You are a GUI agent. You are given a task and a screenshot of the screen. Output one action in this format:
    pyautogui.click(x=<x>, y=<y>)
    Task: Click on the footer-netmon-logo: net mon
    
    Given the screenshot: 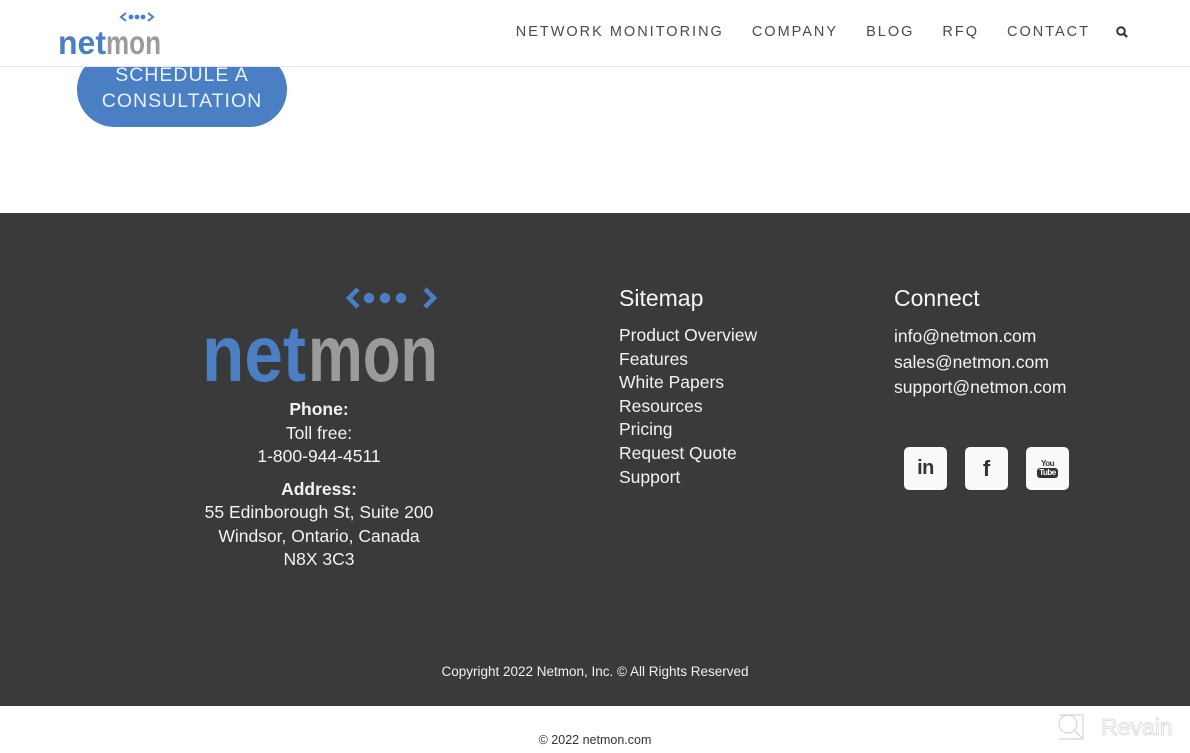 What is the action you would take?
    pyautogui.click(x=320, y=335)
    